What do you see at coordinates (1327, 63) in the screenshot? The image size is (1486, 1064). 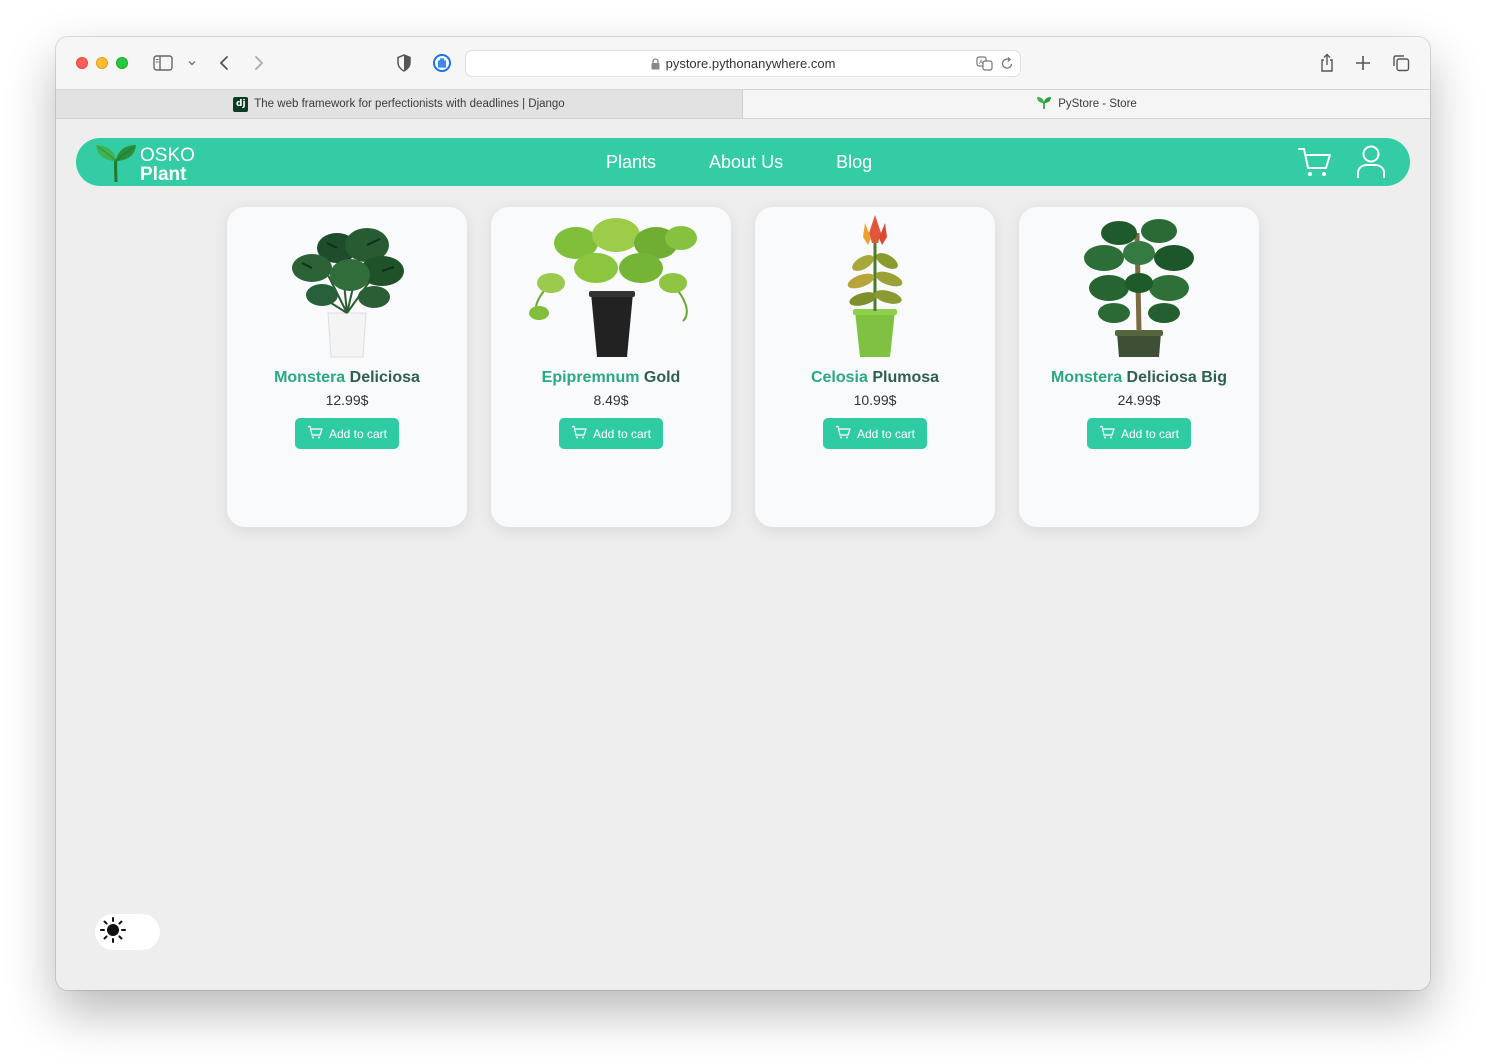 I see `share-icon` at bounding box center [1327, 63].